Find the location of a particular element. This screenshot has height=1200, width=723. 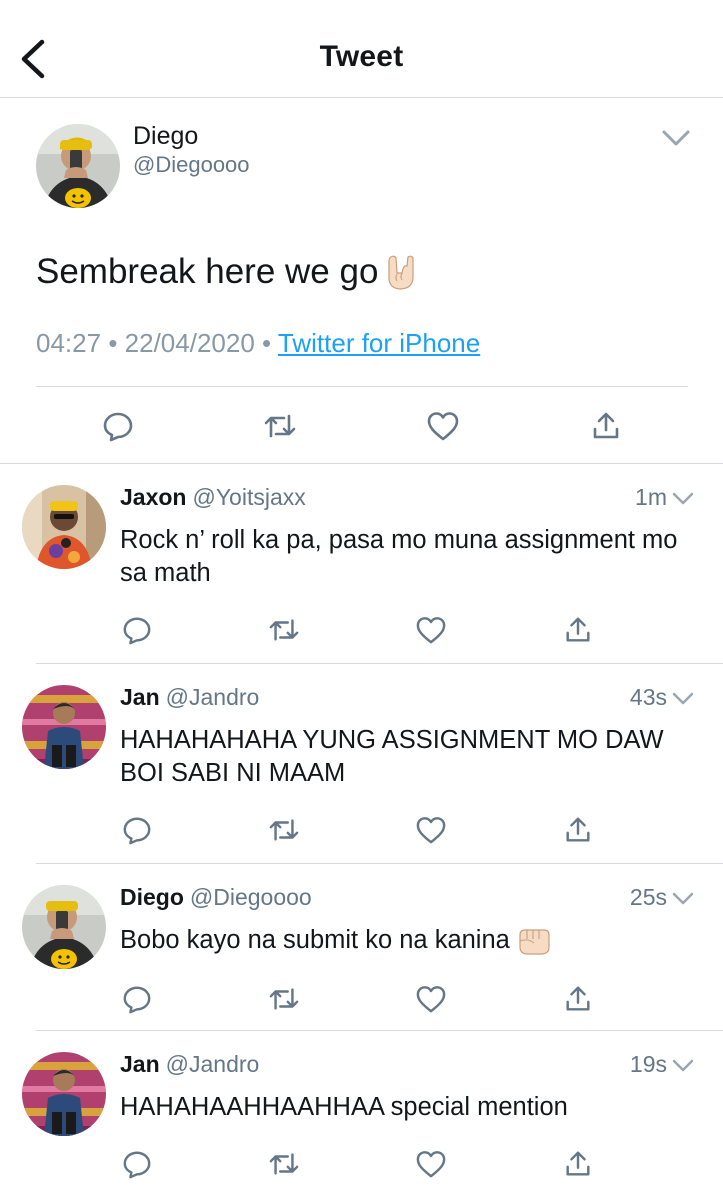

divider is located at coordinates (362, 386).